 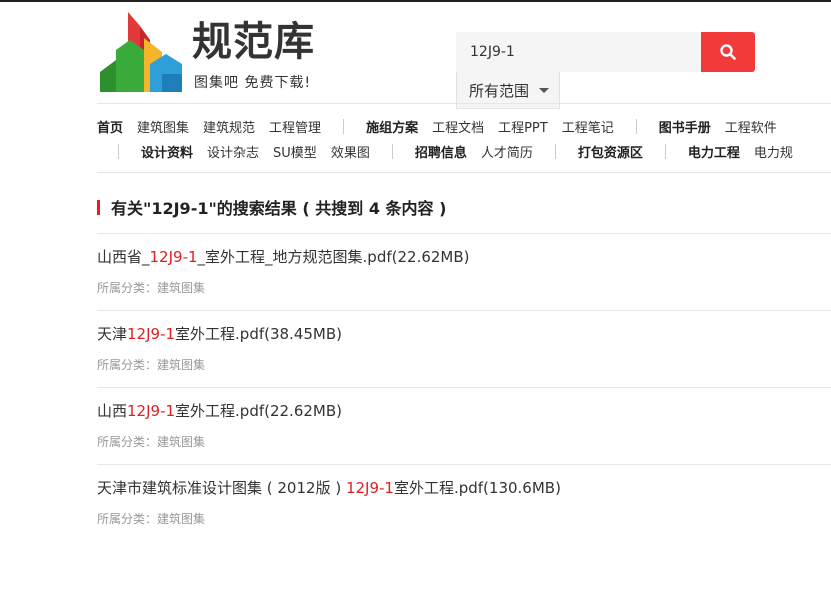 What do you see at coordinates (259, 411) in the screenshot?
I see `result-title-suffix: 室外工程.pdf(22.62MB)` at bounding box center [259, 411].